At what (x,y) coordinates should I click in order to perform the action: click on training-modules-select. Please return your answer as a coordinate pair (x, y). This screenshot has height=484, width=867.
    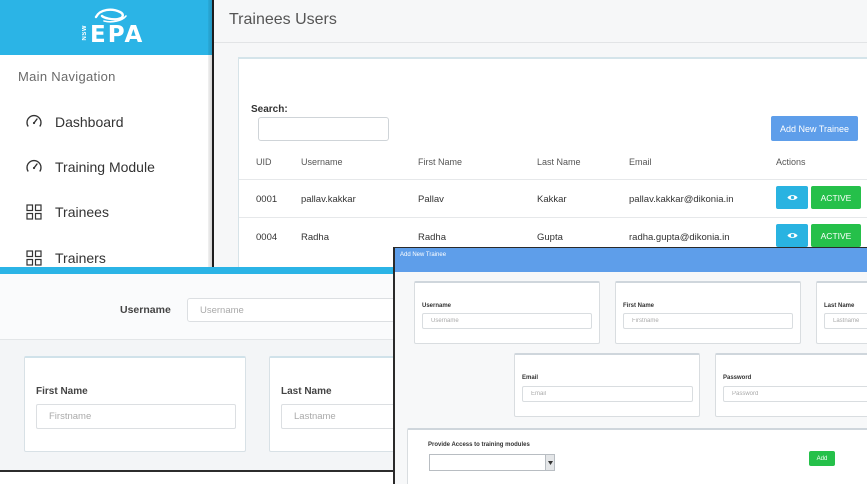
    Looking at the image, I should click on (492, 462).